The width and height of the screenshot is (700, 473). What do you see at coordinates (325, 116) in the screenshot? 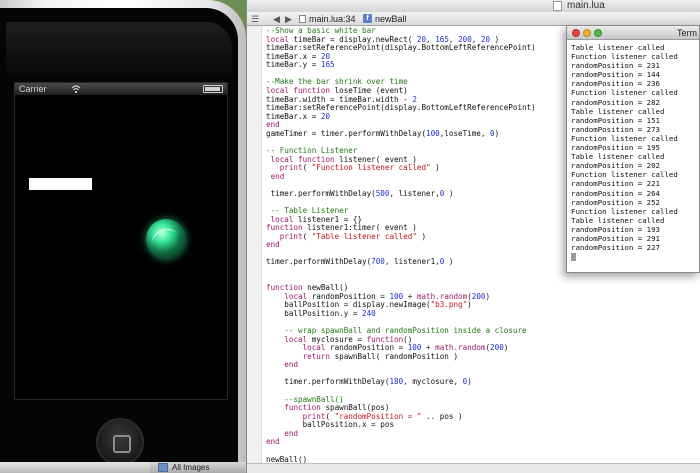
I see `code-token: 20` at bounding box center [325, 116].